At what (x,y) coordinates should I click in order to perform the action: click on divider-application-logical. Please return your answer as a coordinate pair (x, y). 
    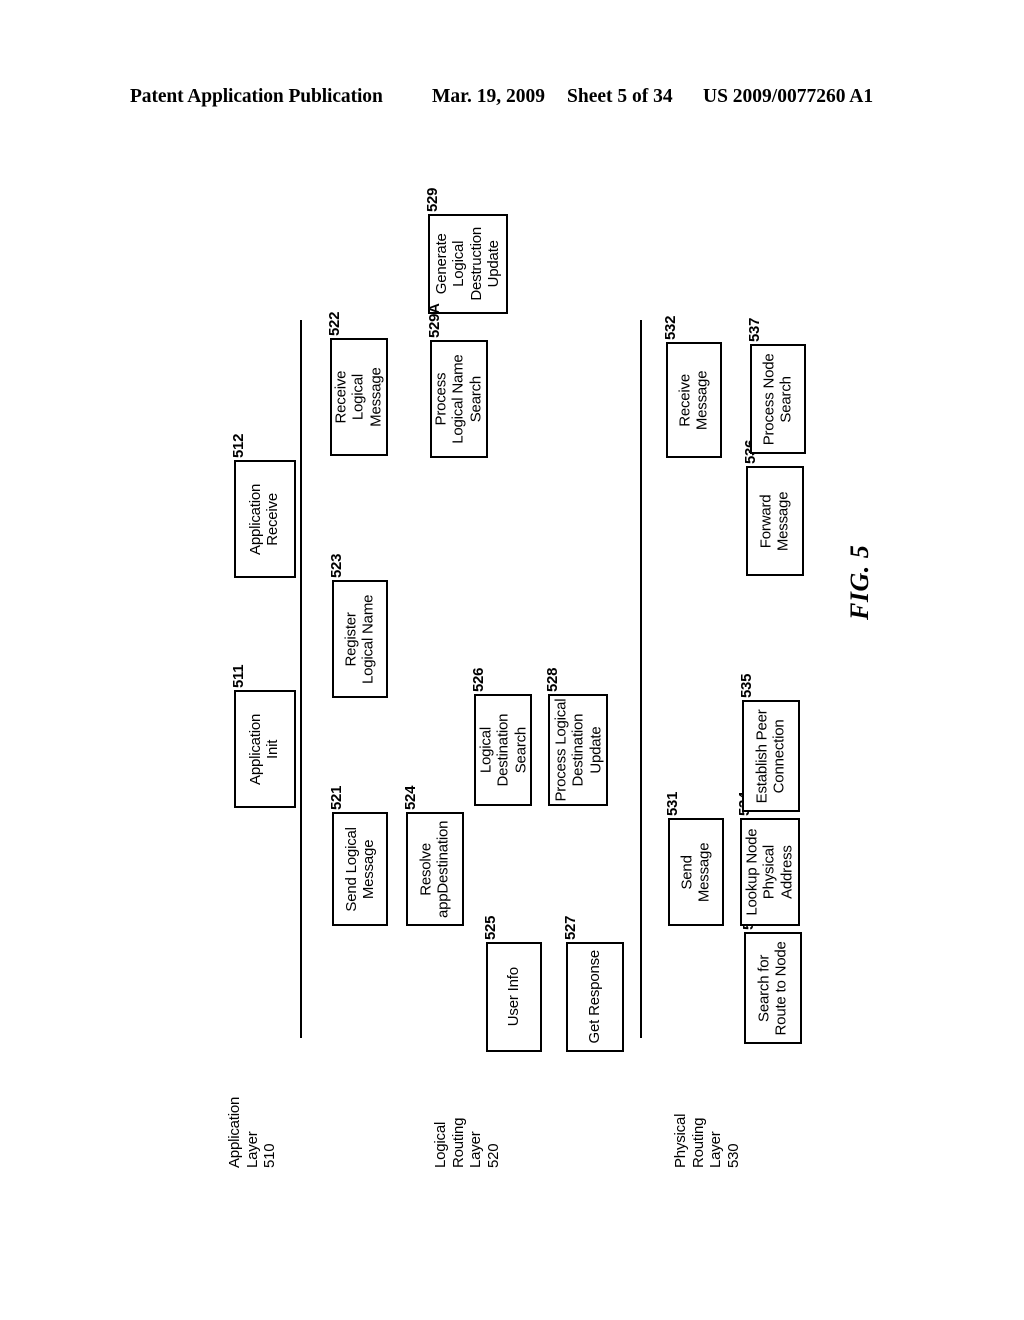
    Looking at the image, I should click on (301, 679).